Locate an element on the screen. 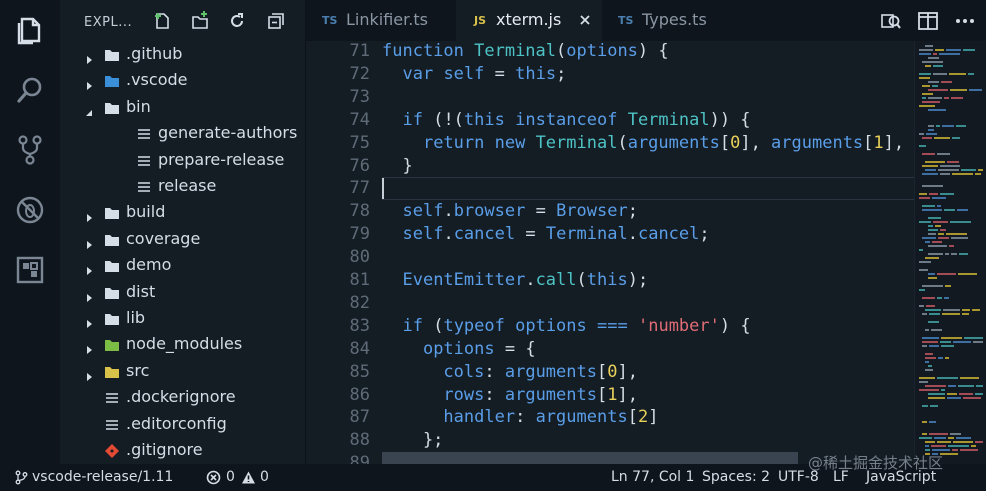 The image size is (986, 491). error-count: 0 is located at coordinates (230, 477).